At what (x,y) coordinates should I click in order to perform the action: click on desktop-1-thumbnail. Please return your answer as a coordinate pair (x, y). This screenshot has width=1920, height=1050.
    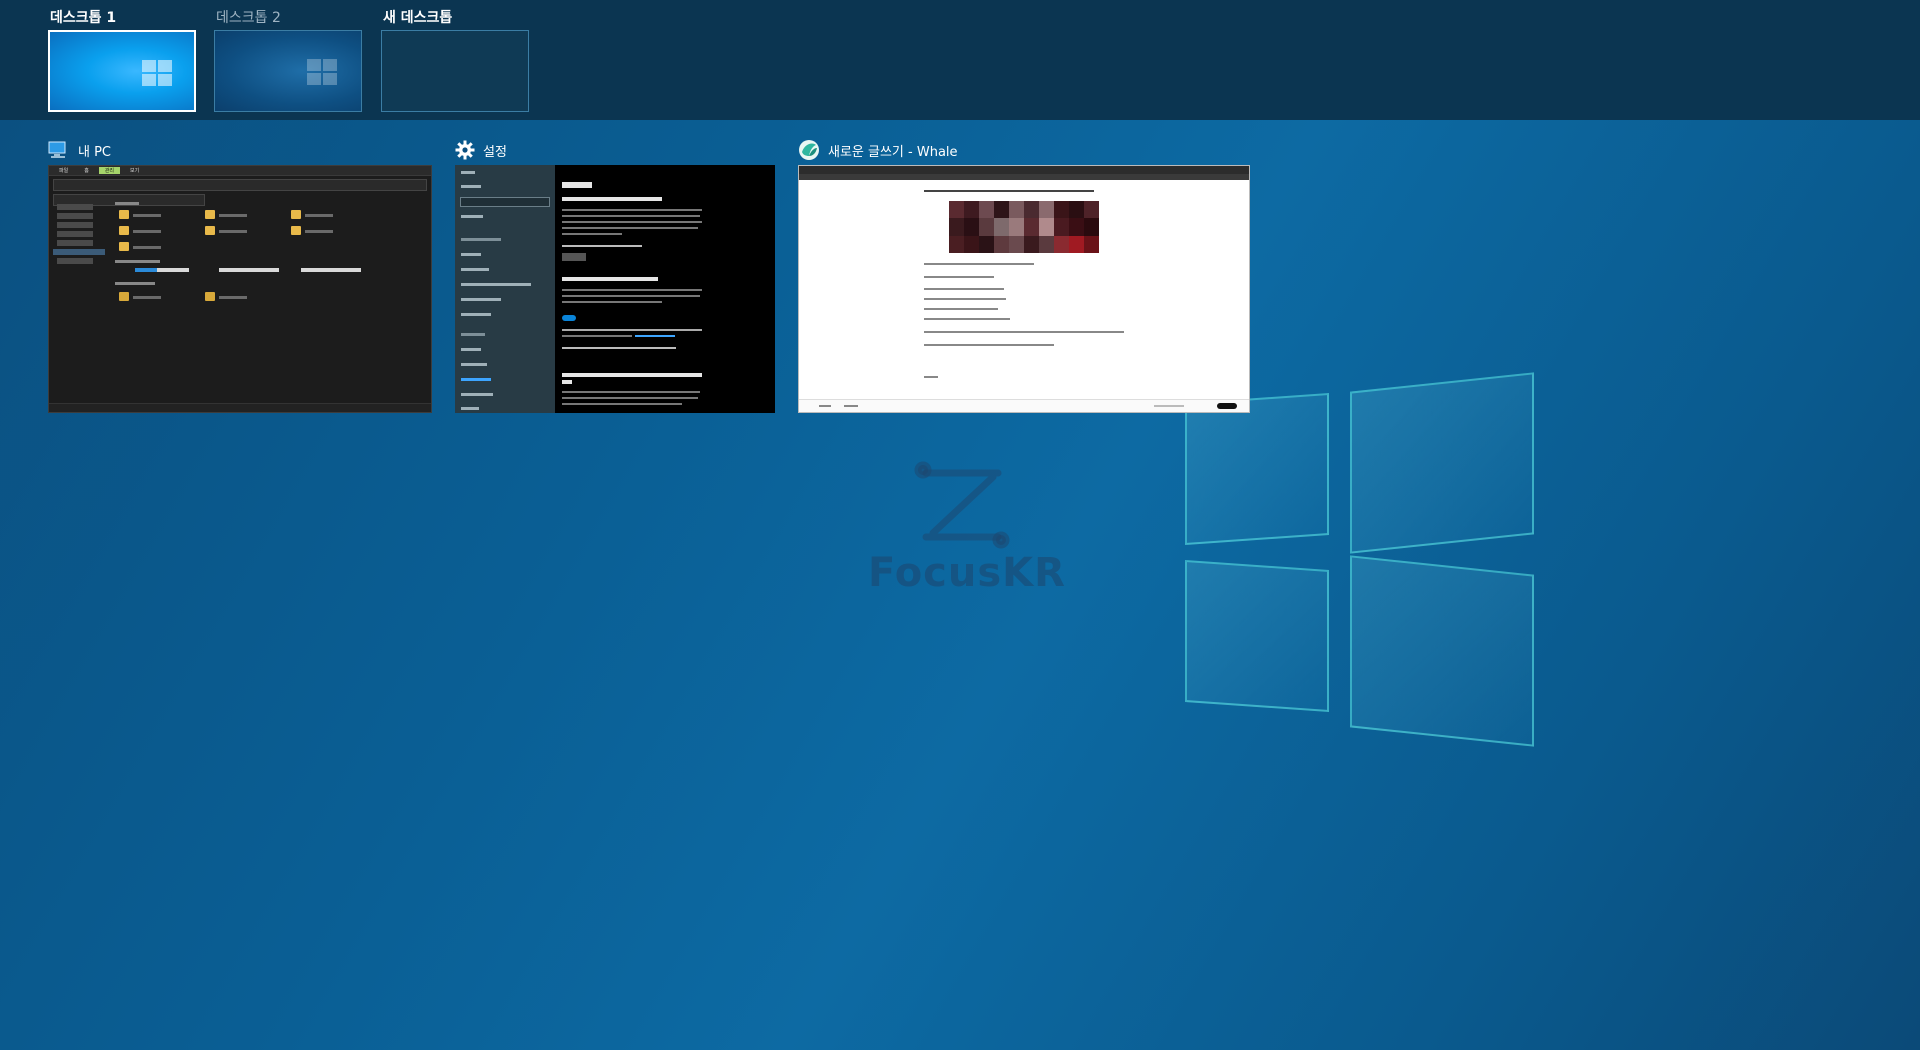
    Looking at the image, I should click on (122, 71).